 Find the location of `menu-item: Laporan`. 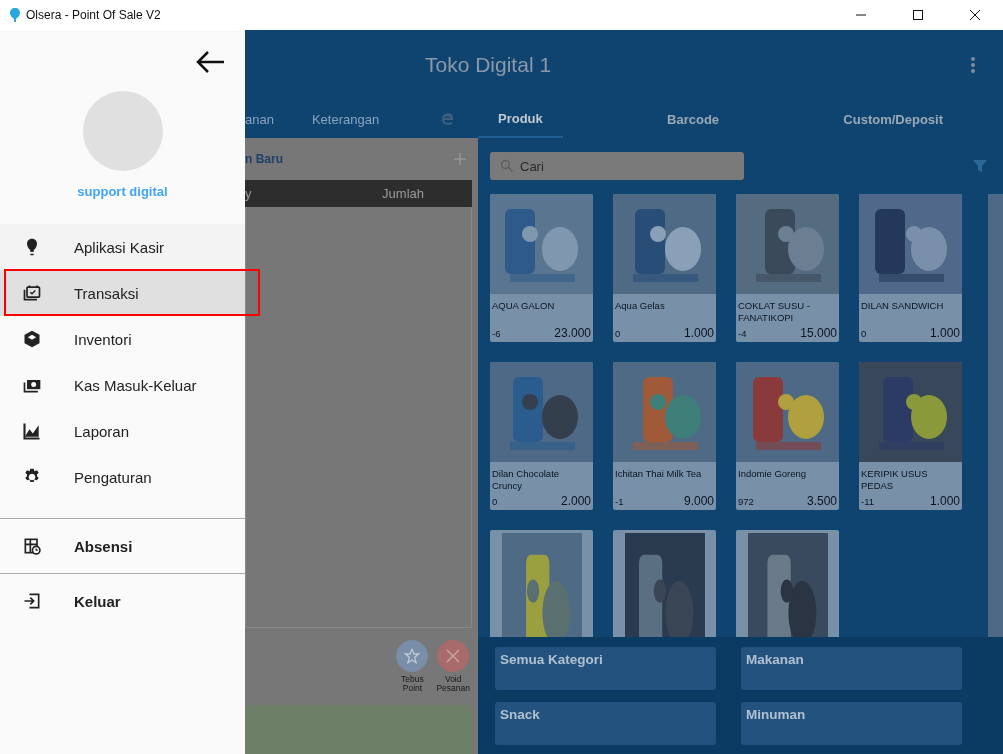

menu-item: Laporan is located at coordinates (122, 431).